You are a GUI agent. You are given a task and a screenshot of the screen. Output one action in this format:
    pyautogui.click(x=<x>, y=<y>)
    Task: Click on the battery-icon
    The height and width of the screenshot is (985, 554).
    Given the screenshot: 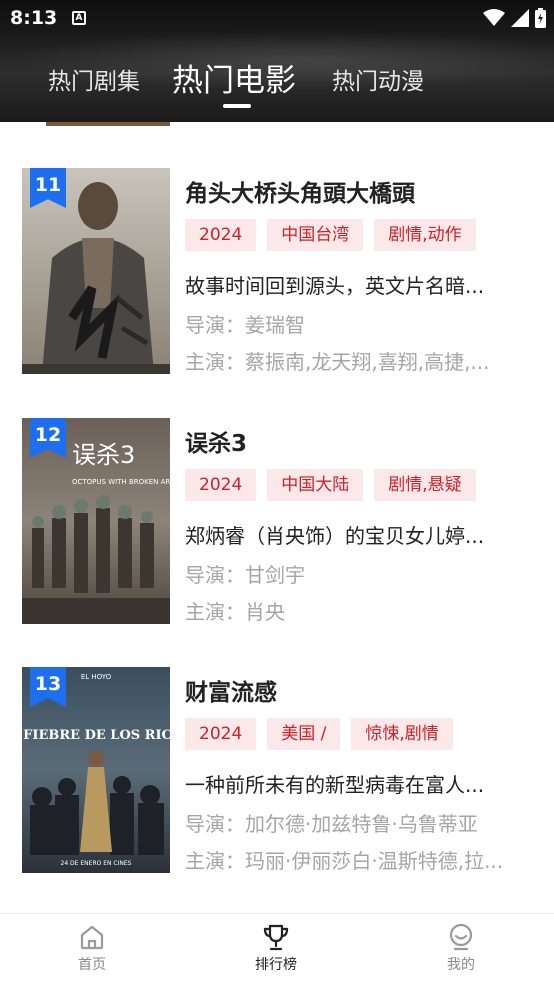 What is the action you would take?
    pyautogui.click(x=540, y=18)
    